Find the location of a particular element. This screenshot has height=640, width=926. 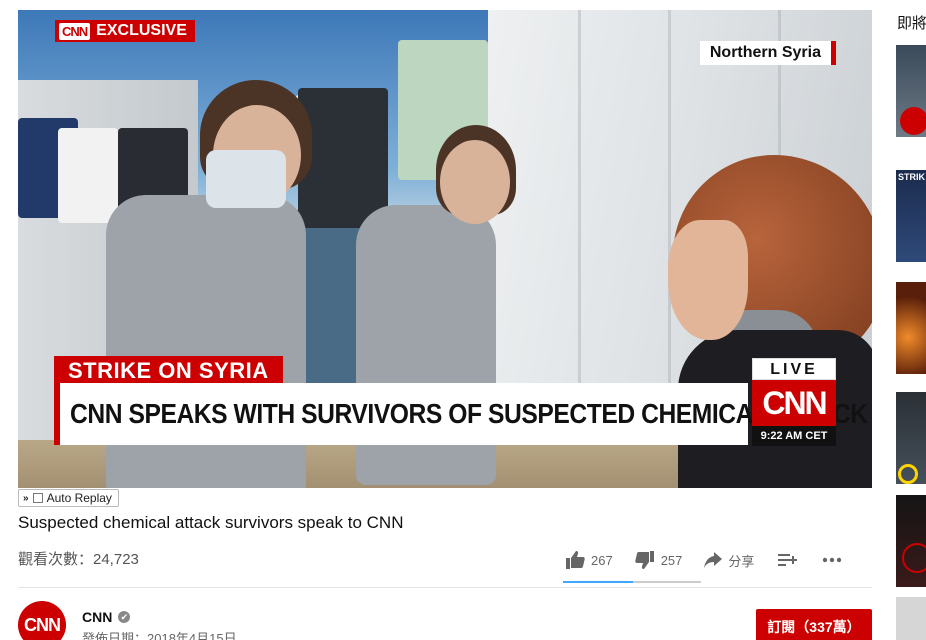

channel-name-row: CNN ✔ is located at coordinates (106, 617).